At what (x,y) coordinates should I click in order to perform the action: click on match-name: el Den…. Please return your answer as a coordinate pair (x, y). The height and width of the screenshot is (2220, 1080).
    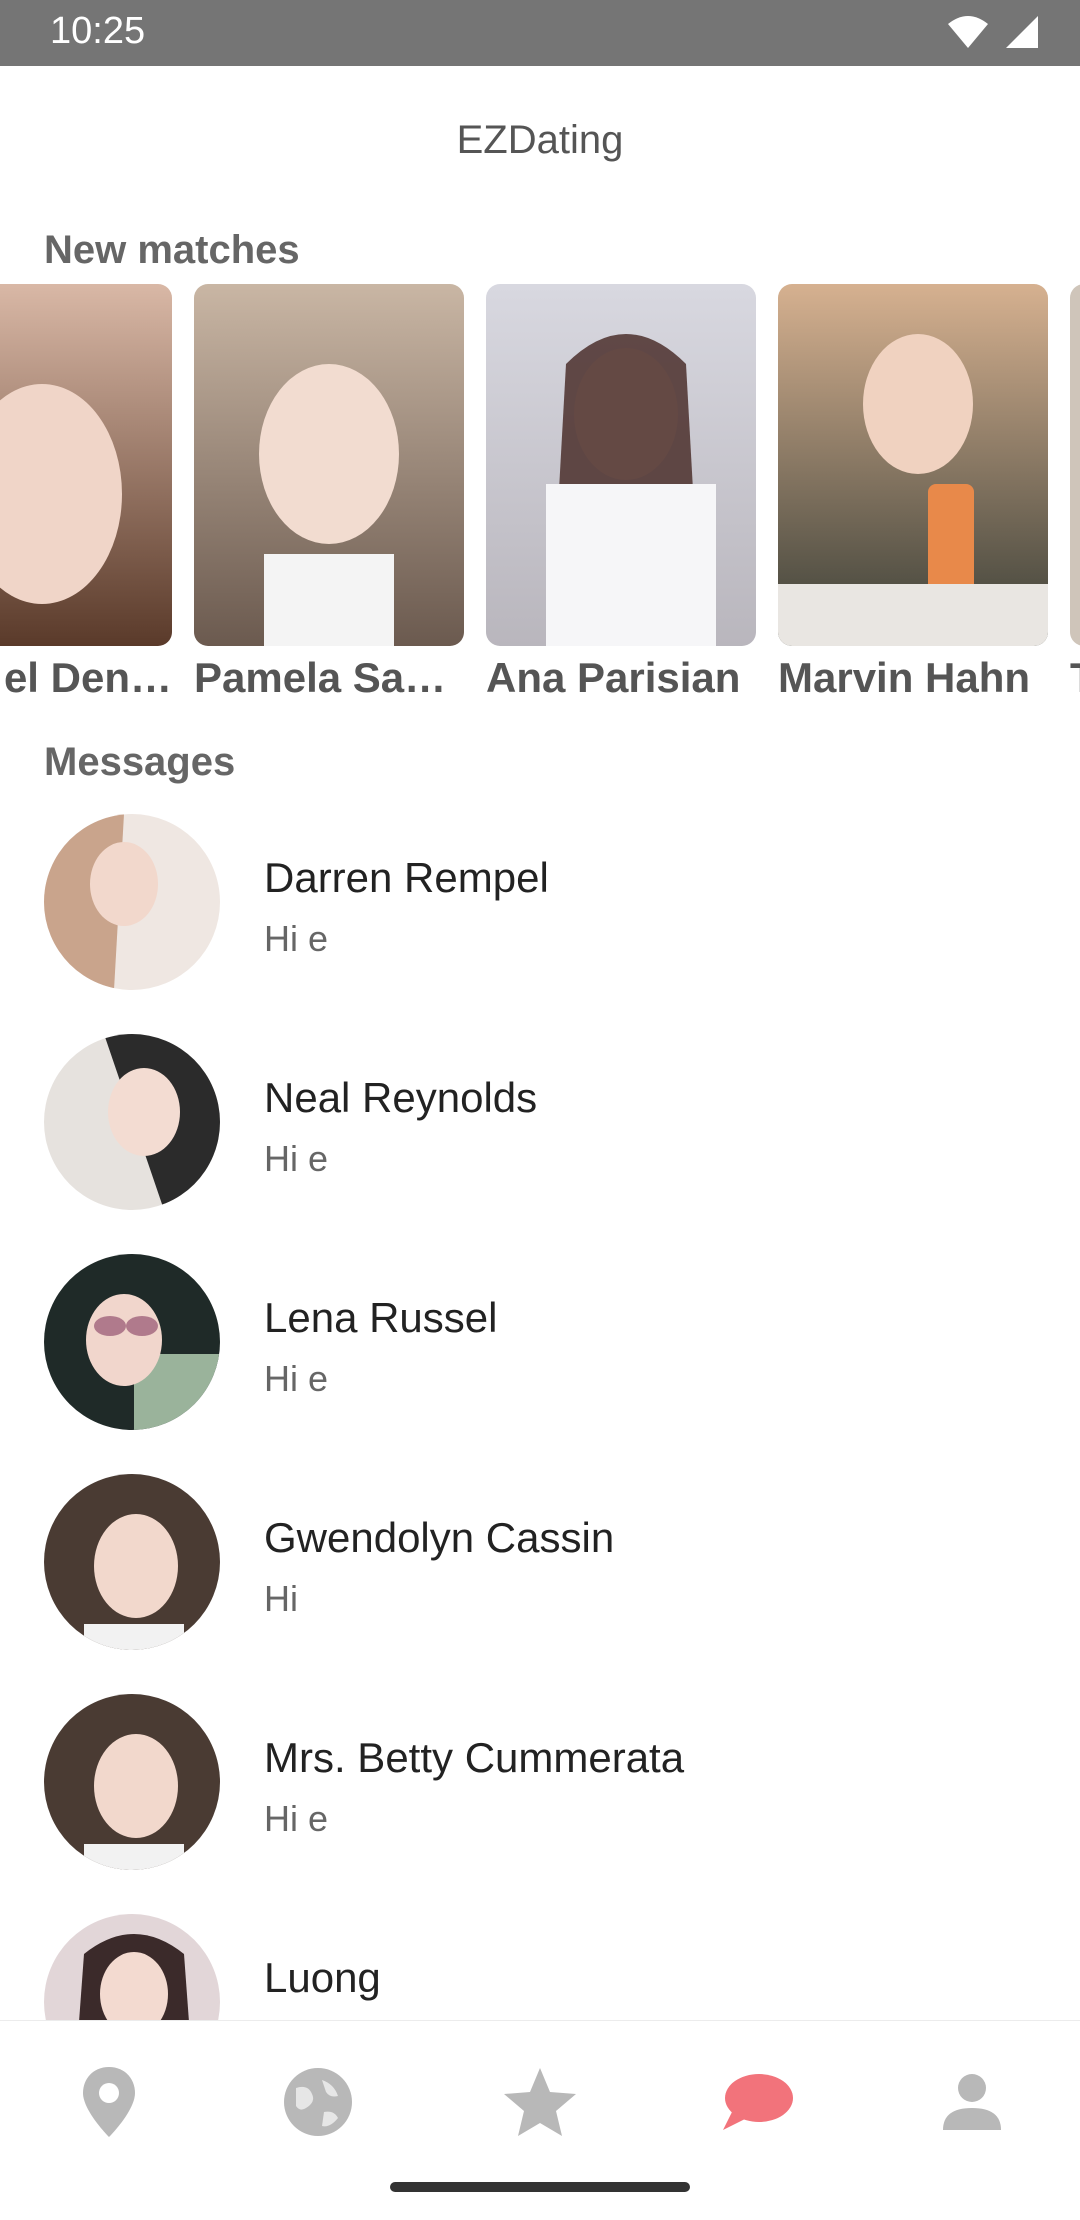
    Looking at the image, I should click on (87, 677).